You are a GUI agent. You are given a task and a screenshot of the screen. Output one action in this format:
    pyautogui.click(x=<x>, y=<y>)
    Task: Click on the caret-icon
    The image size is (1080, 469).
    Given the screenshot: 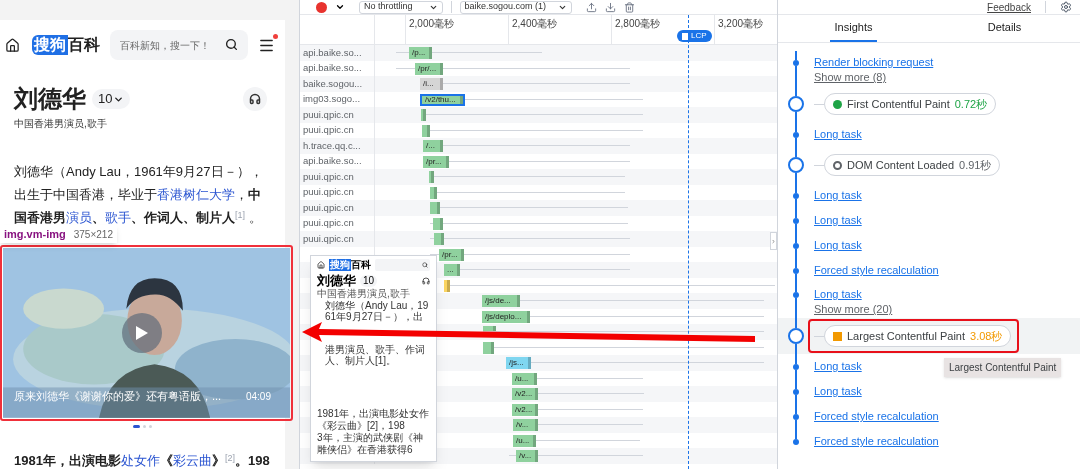 What is the action you would take?
    pyautogui.click(x=340, y=7)
    